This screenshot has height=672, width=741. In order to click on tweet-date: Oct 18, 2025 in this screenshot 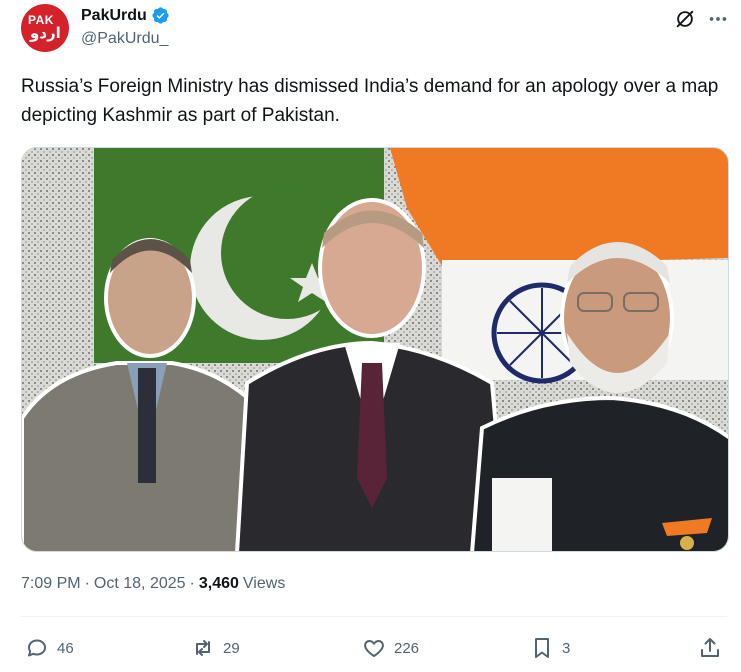, I will do `click(140, 584)`.